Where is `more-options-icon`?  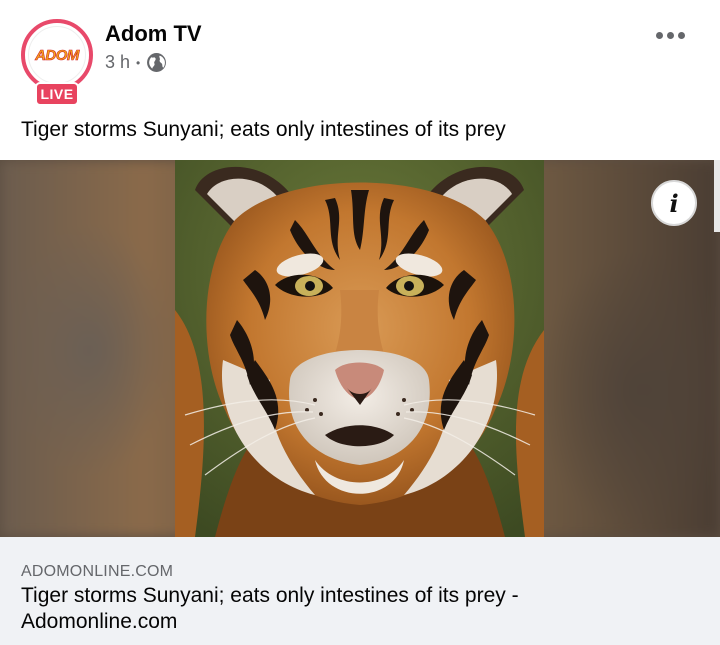
more-options-icon is located at coordinates (672, 35).